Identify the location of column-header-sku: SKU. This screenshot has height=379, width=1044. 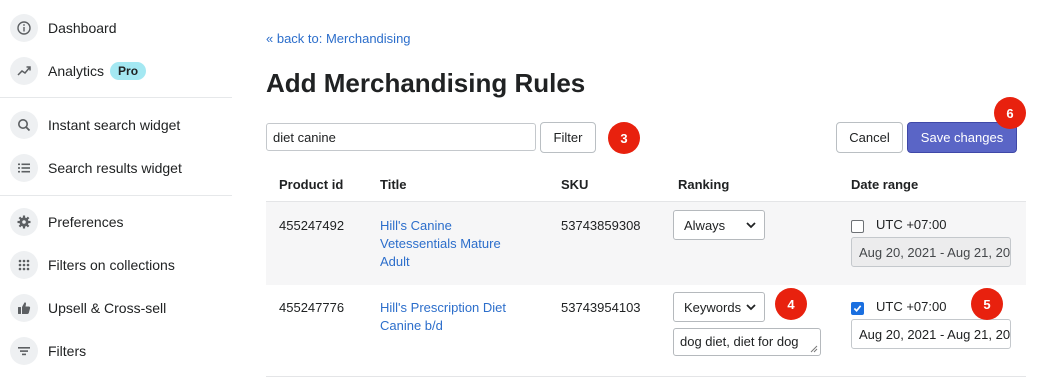
(575, 184).